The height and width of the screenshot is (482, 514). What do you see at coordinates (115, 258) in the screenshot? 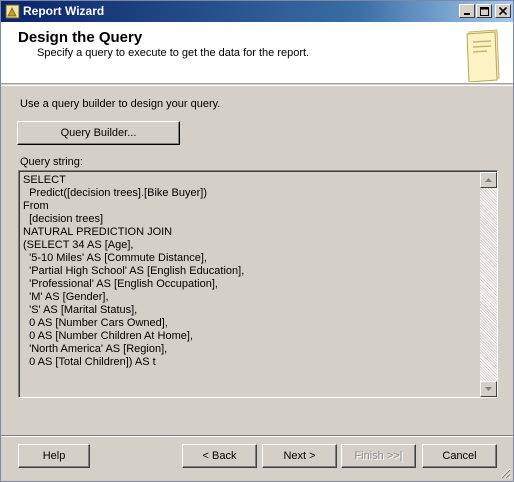
I see `query-line: '5-10 Miles' AS [Commute Distance],` at bounding box center [115, 258].